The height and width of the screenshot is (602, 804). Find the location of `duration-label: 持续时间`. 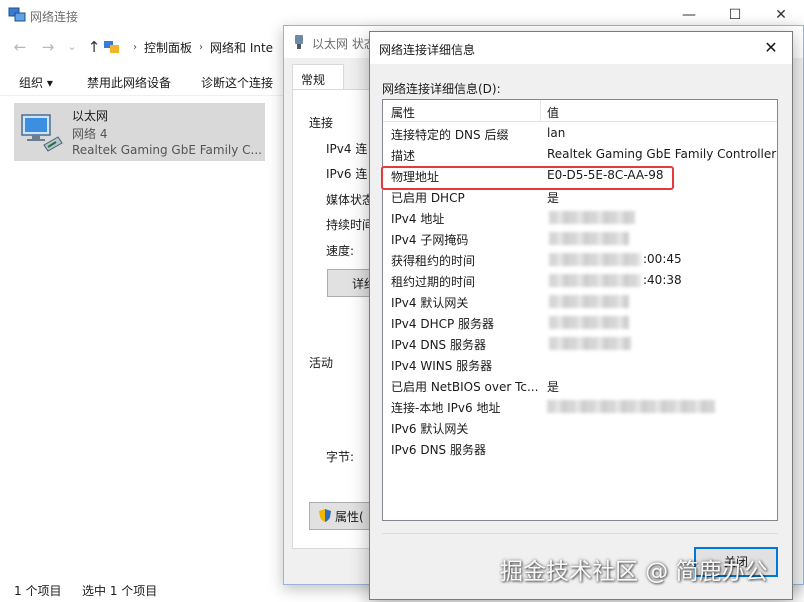

duration-label: 持续时间 is located at coordinates (350, 225).